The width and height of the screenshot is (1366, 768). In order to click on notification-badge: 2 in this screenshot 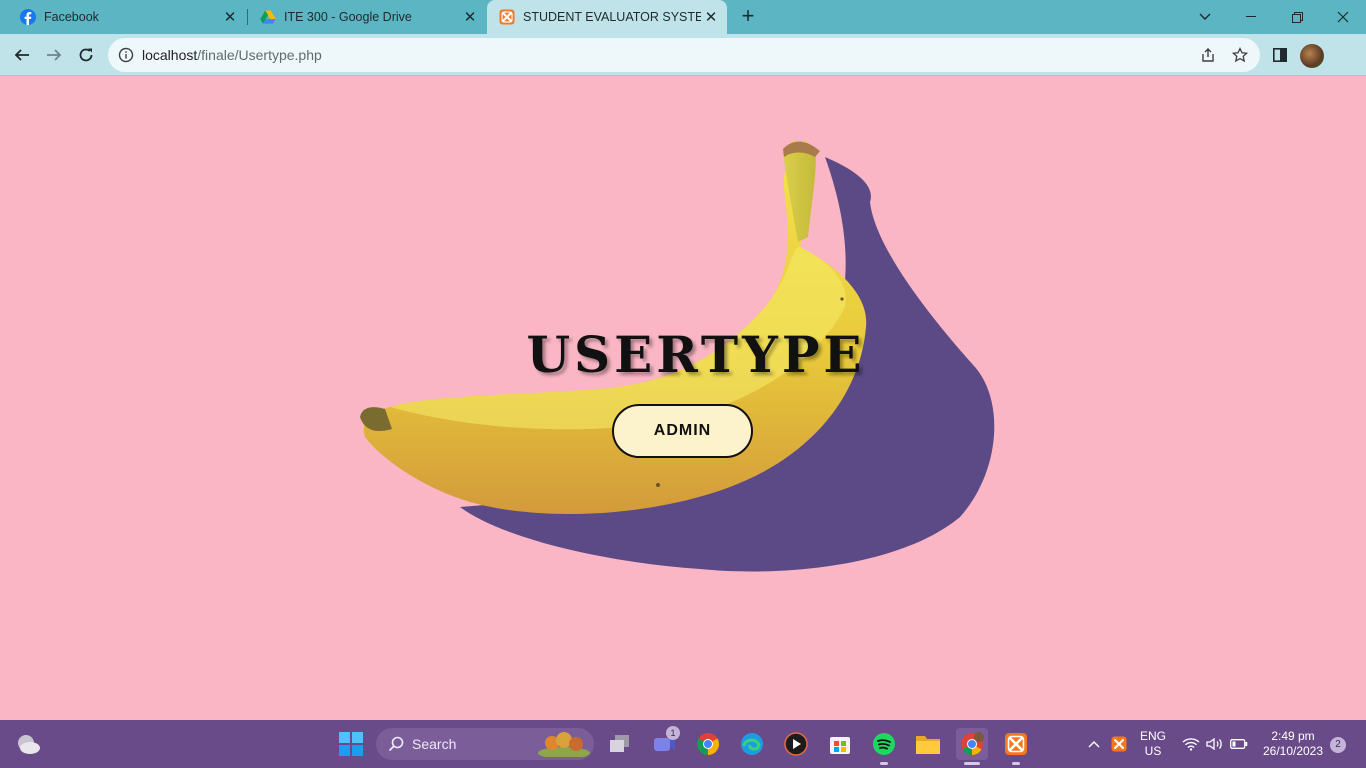, I will do `click(1338, 745)`.